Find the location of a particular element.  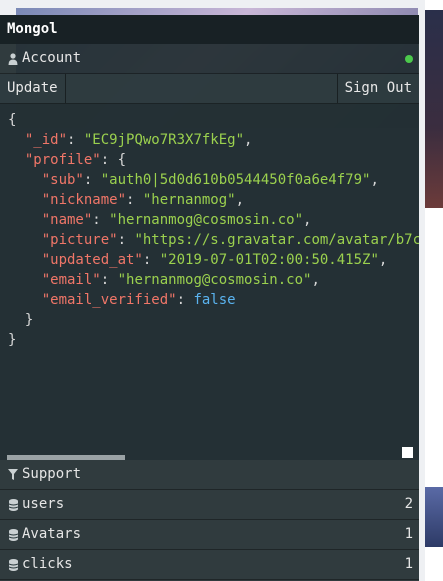

json-value: "2019-07-01T02:00:50.415Z" is located at coordinates (269, 260).